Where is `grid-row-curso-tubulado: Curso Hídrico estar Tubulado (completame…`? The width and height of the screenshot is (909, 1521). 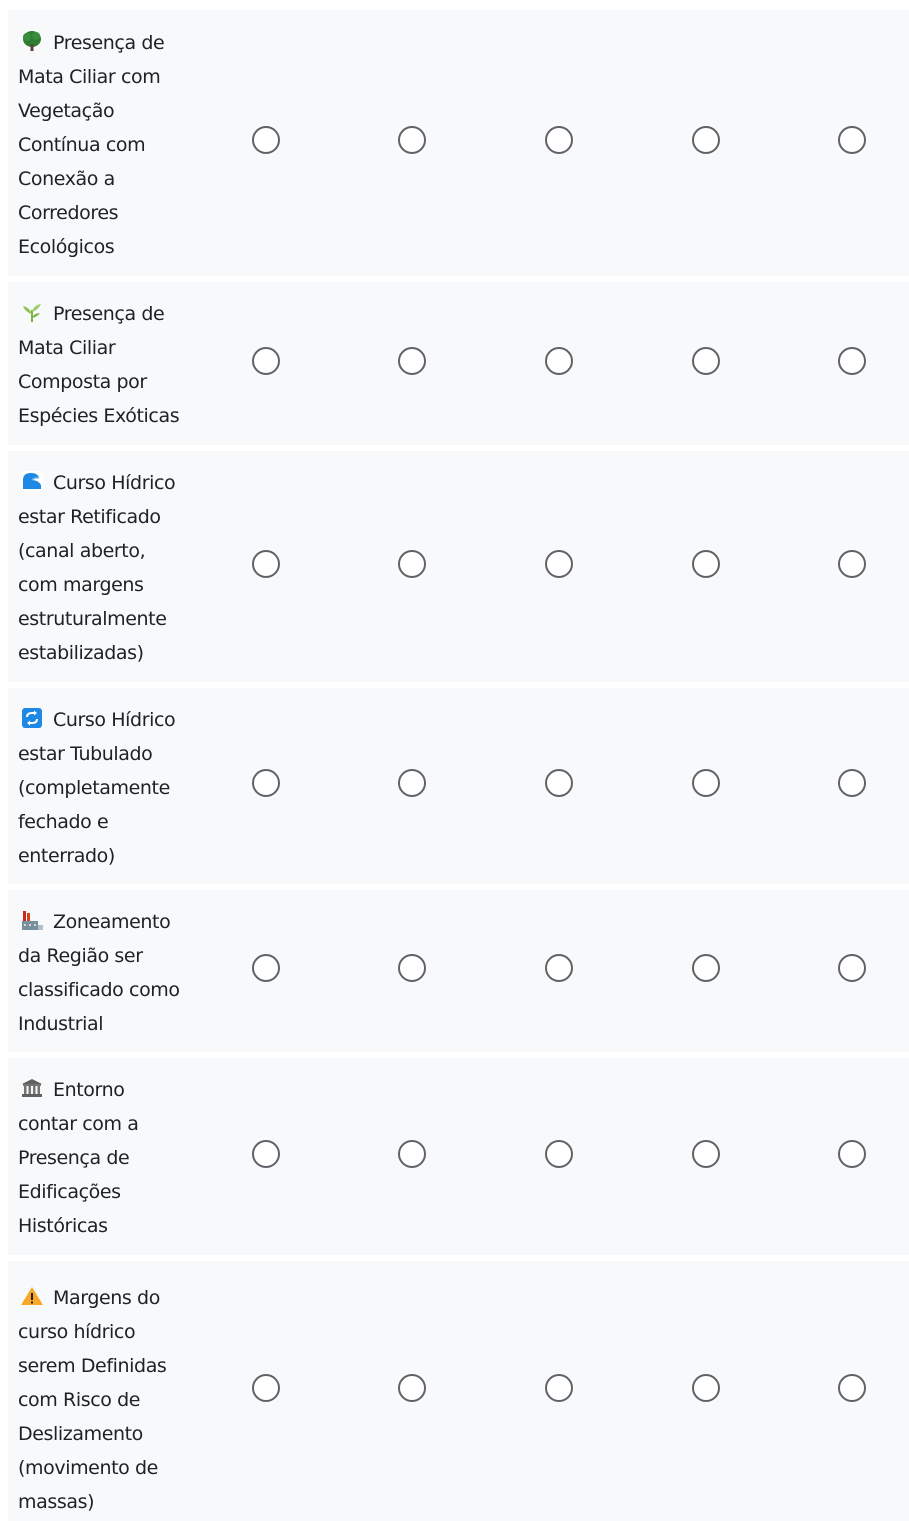 grid-row-curso-tubulado: Curso Hídrico estar Tubulado (completame… is located at coordinates (458, 786).